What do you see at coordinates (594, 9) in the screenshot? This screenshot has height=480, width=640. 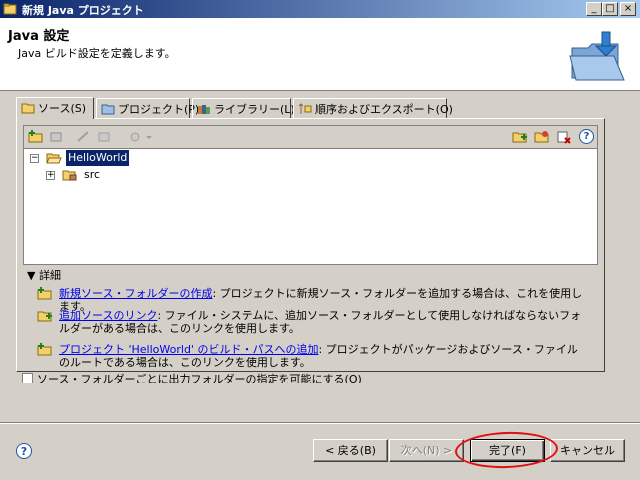 I see `minimize-button: _` at bounding box center [594, 9].